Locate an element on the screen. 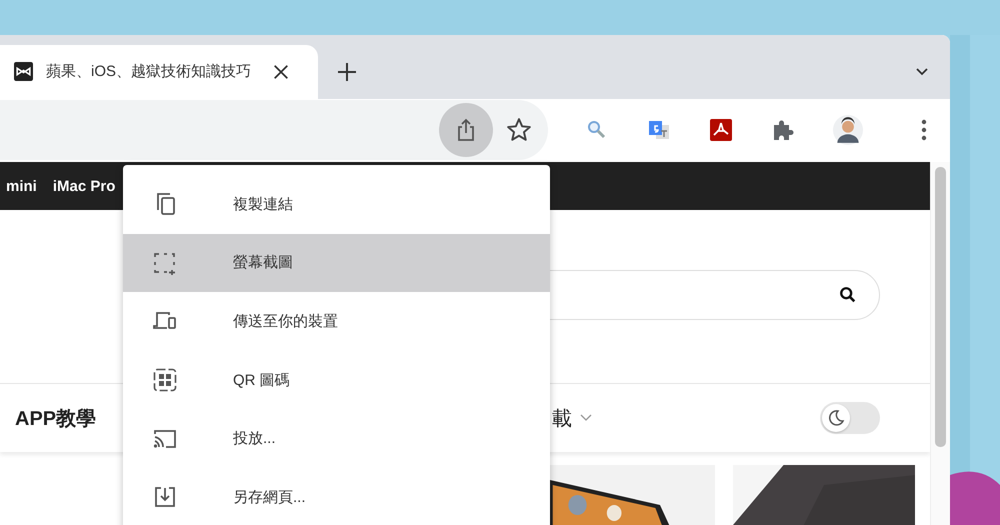  menu-item: 複製連結 is located at coordinates (336, 204).